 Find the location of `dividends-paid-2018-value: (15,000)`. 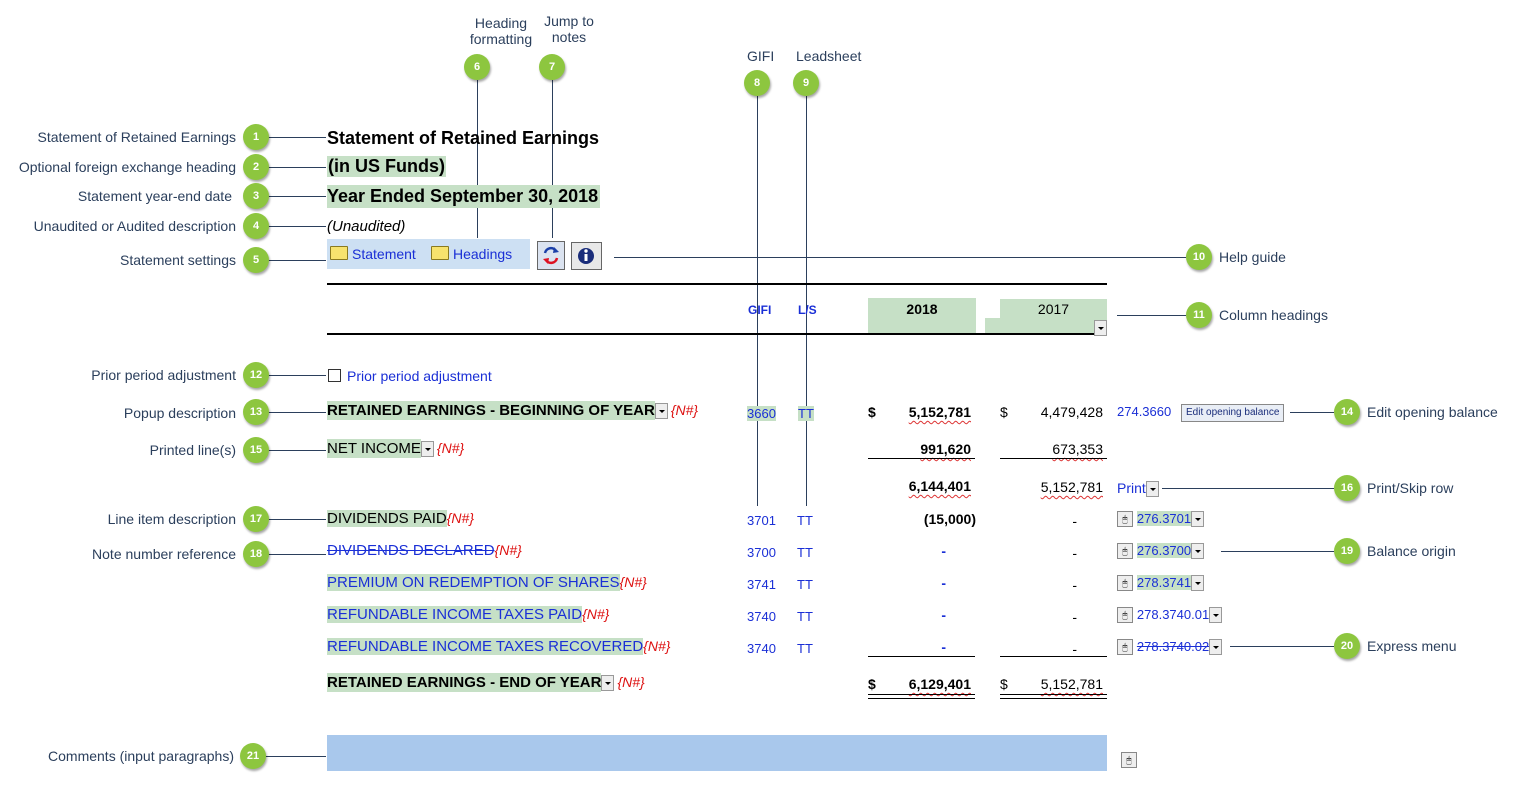

dividends-paid-2018-value: (15,000) is located at coordinates (950, 519).